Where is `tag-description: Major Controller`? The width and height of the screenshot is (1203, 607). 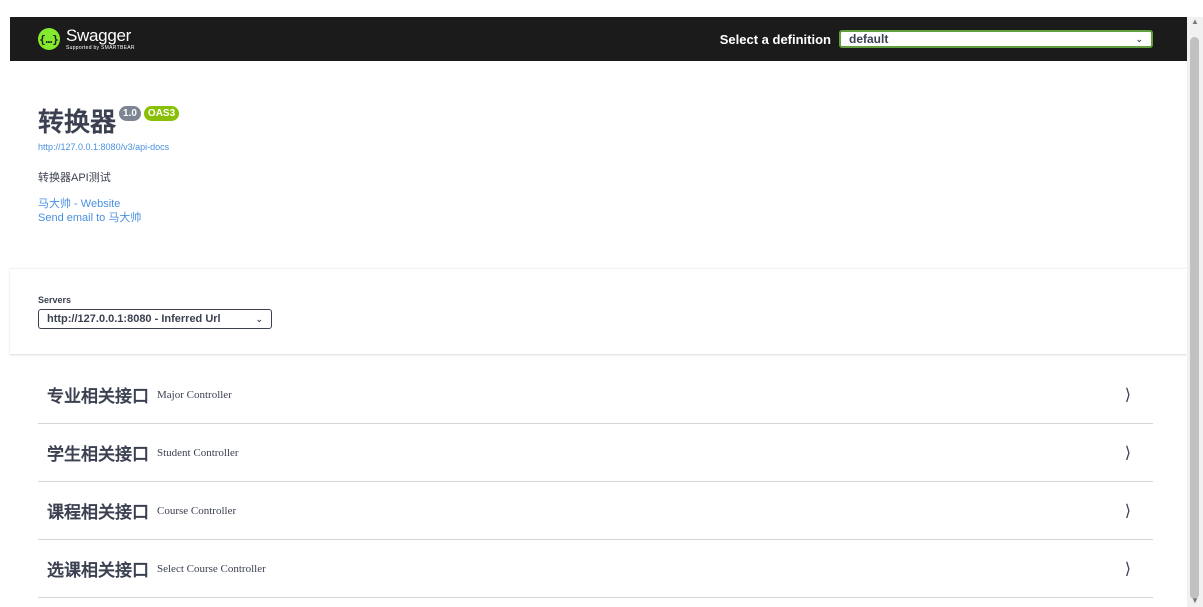 tag-description: Major Controller is located at coordinates (194, 394).